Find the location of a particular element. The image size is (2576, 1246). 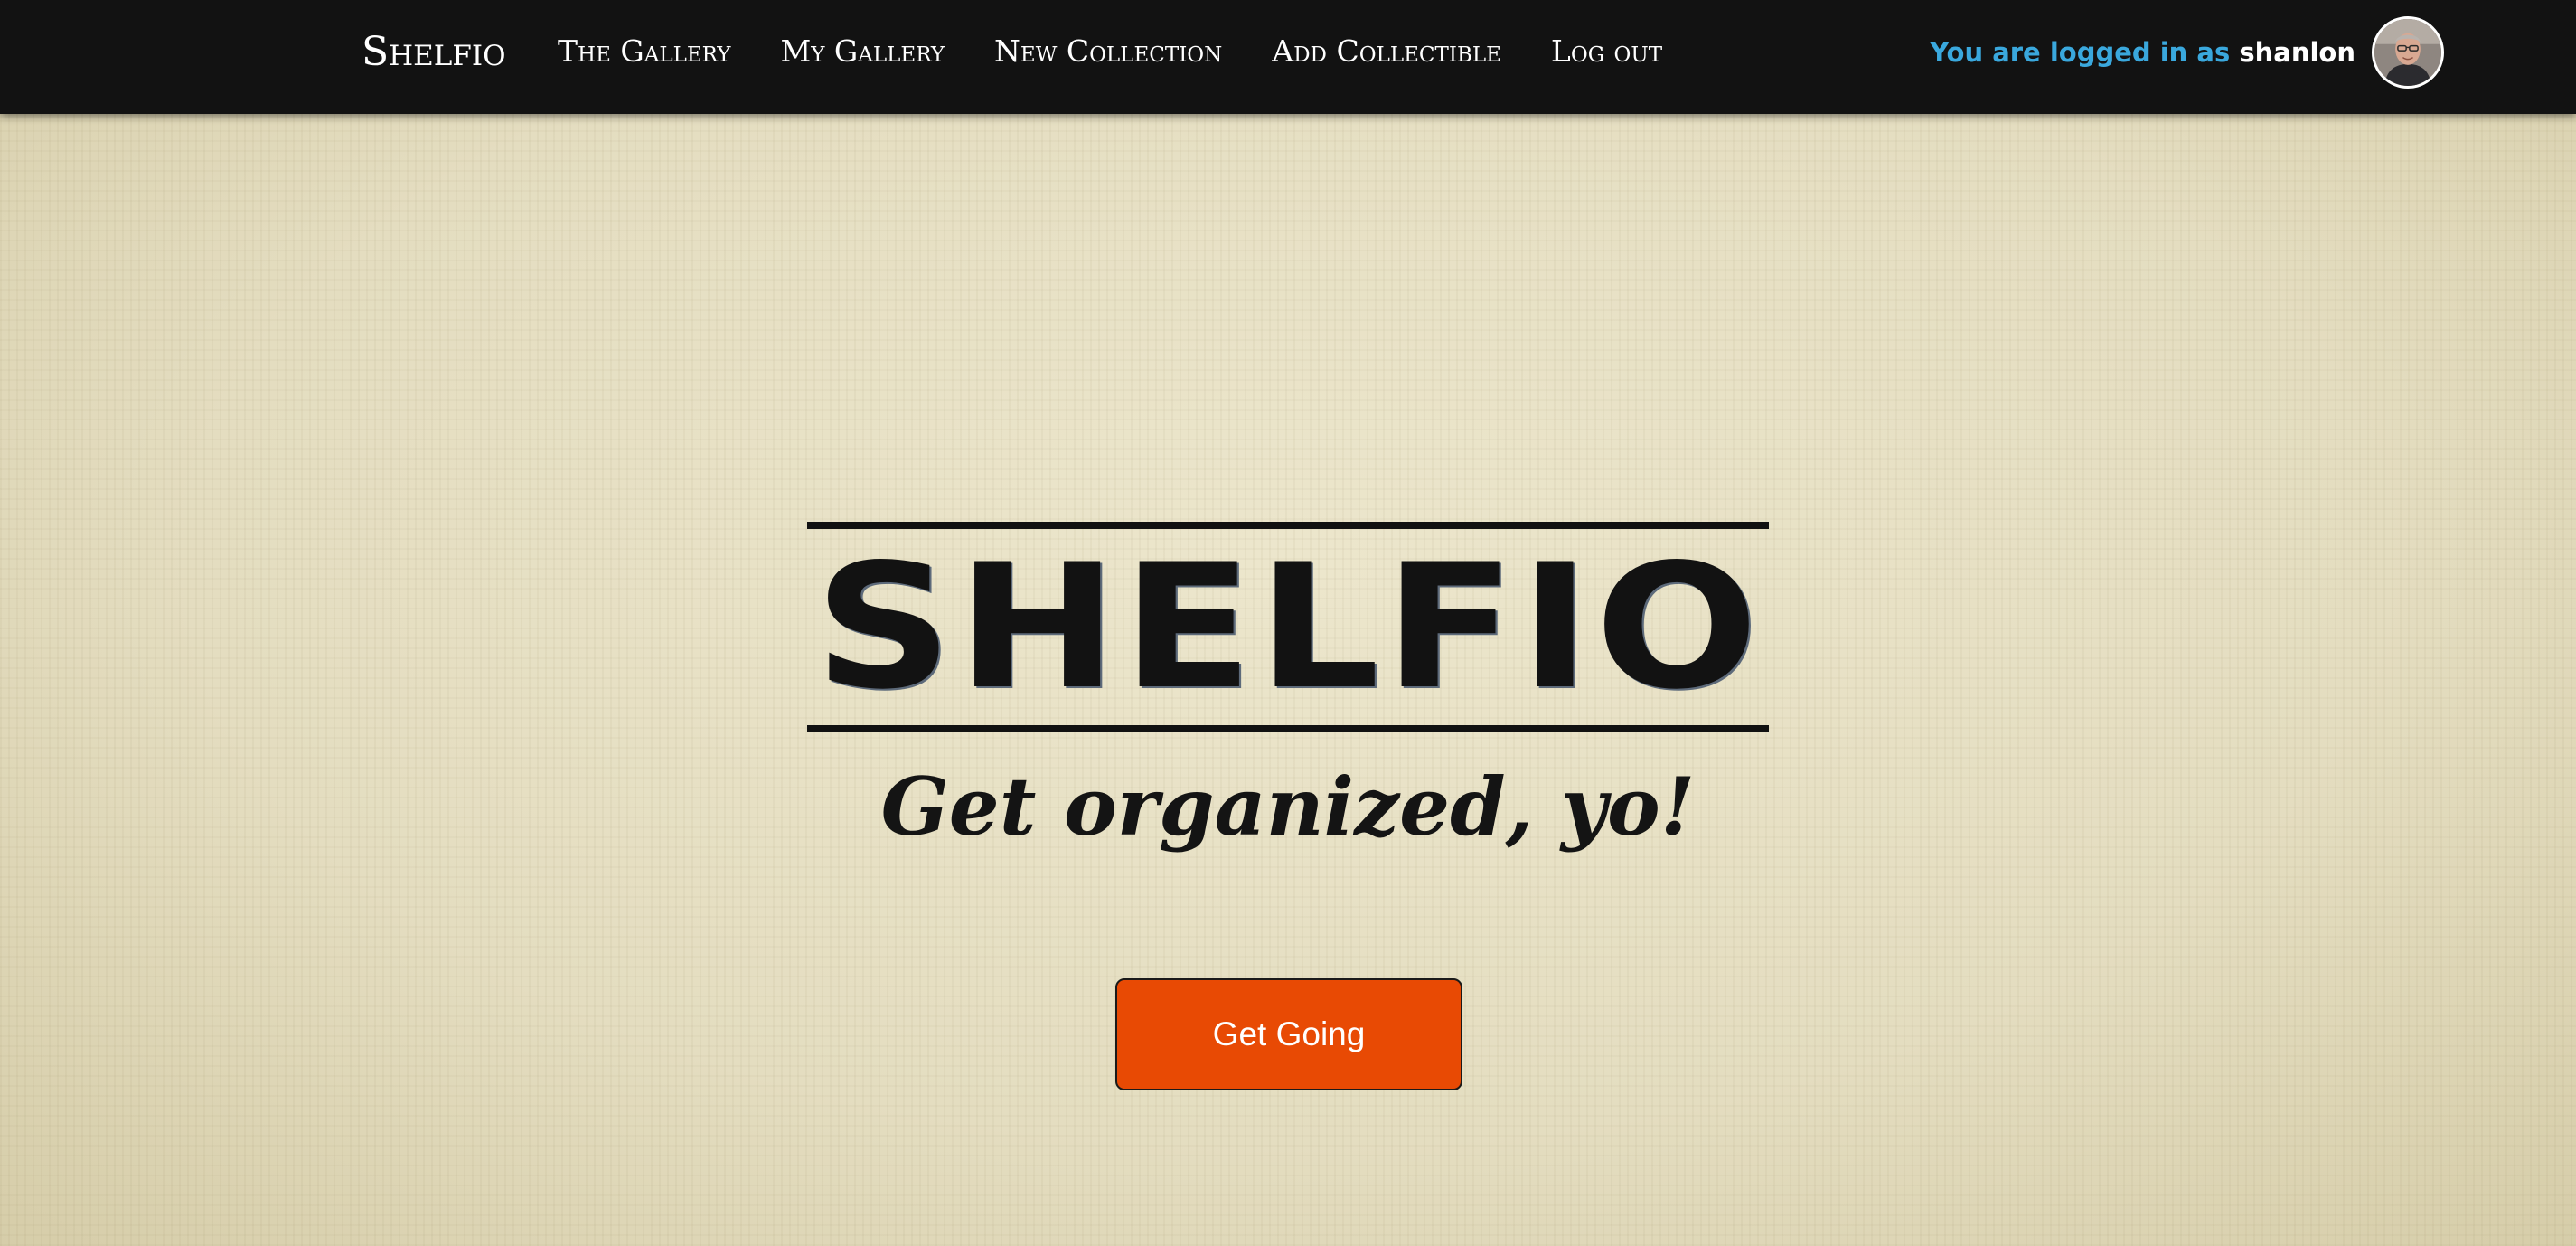

hero-title: SHELFIO is located at coordinates (1288, 627).